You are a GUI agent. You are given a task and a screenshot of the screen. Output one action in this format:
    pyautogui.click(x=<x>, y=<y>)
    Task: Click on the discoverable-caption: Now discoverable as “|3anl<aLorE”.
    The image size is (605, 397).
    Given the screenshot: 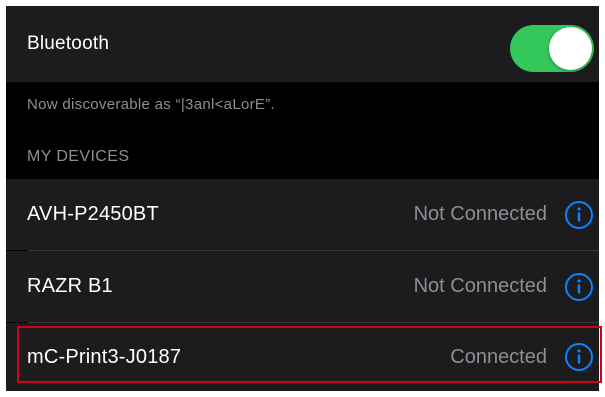 What is the action you would take?
    pyautogui.click(x=151, y=104)
    